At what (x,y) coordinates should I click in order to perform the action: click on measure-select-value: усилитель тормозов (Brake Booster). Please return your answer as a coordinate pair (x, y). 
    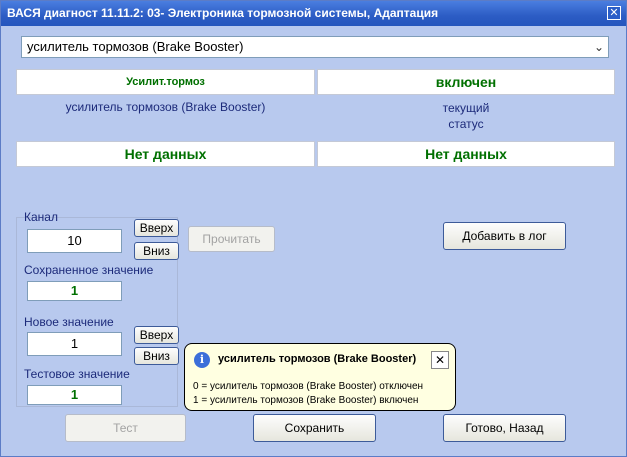
    Looking at the image, I should click on (135, 46).